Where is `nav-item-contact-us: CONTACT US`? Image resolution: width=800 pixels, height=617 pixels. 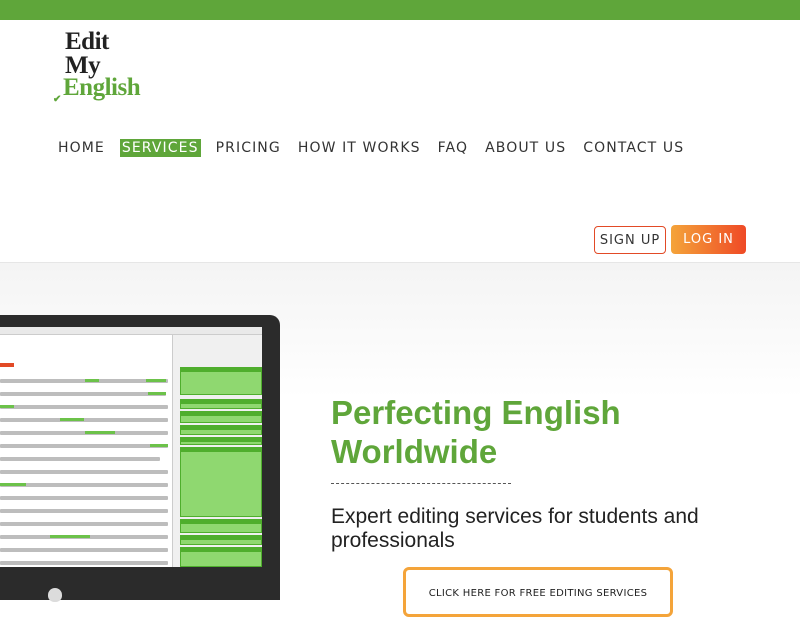 nav-item-contact-us: CONTACT US is located at coordinates (633, 148).